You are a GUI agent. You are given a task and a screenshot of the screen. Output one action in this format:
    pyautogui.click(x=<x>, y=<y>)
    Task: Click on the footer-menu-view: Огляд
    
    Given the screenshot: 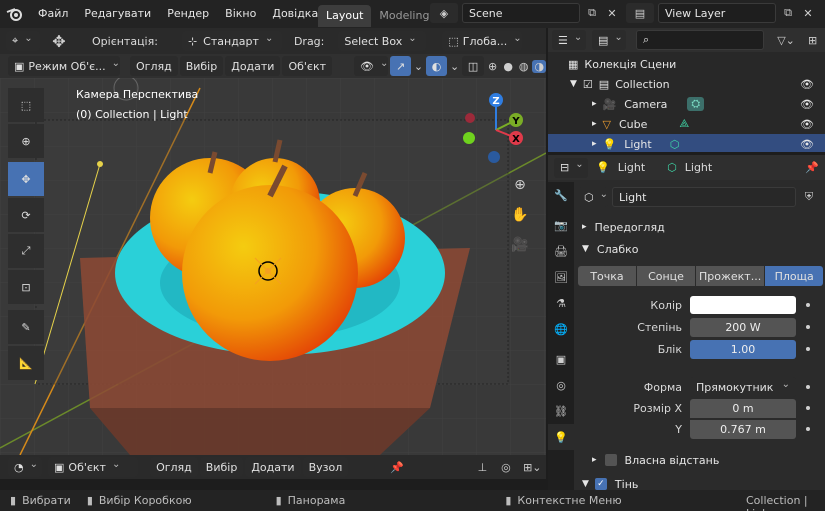 What is the action you would take?
    pyautogui.click(x=174, y=467)
    